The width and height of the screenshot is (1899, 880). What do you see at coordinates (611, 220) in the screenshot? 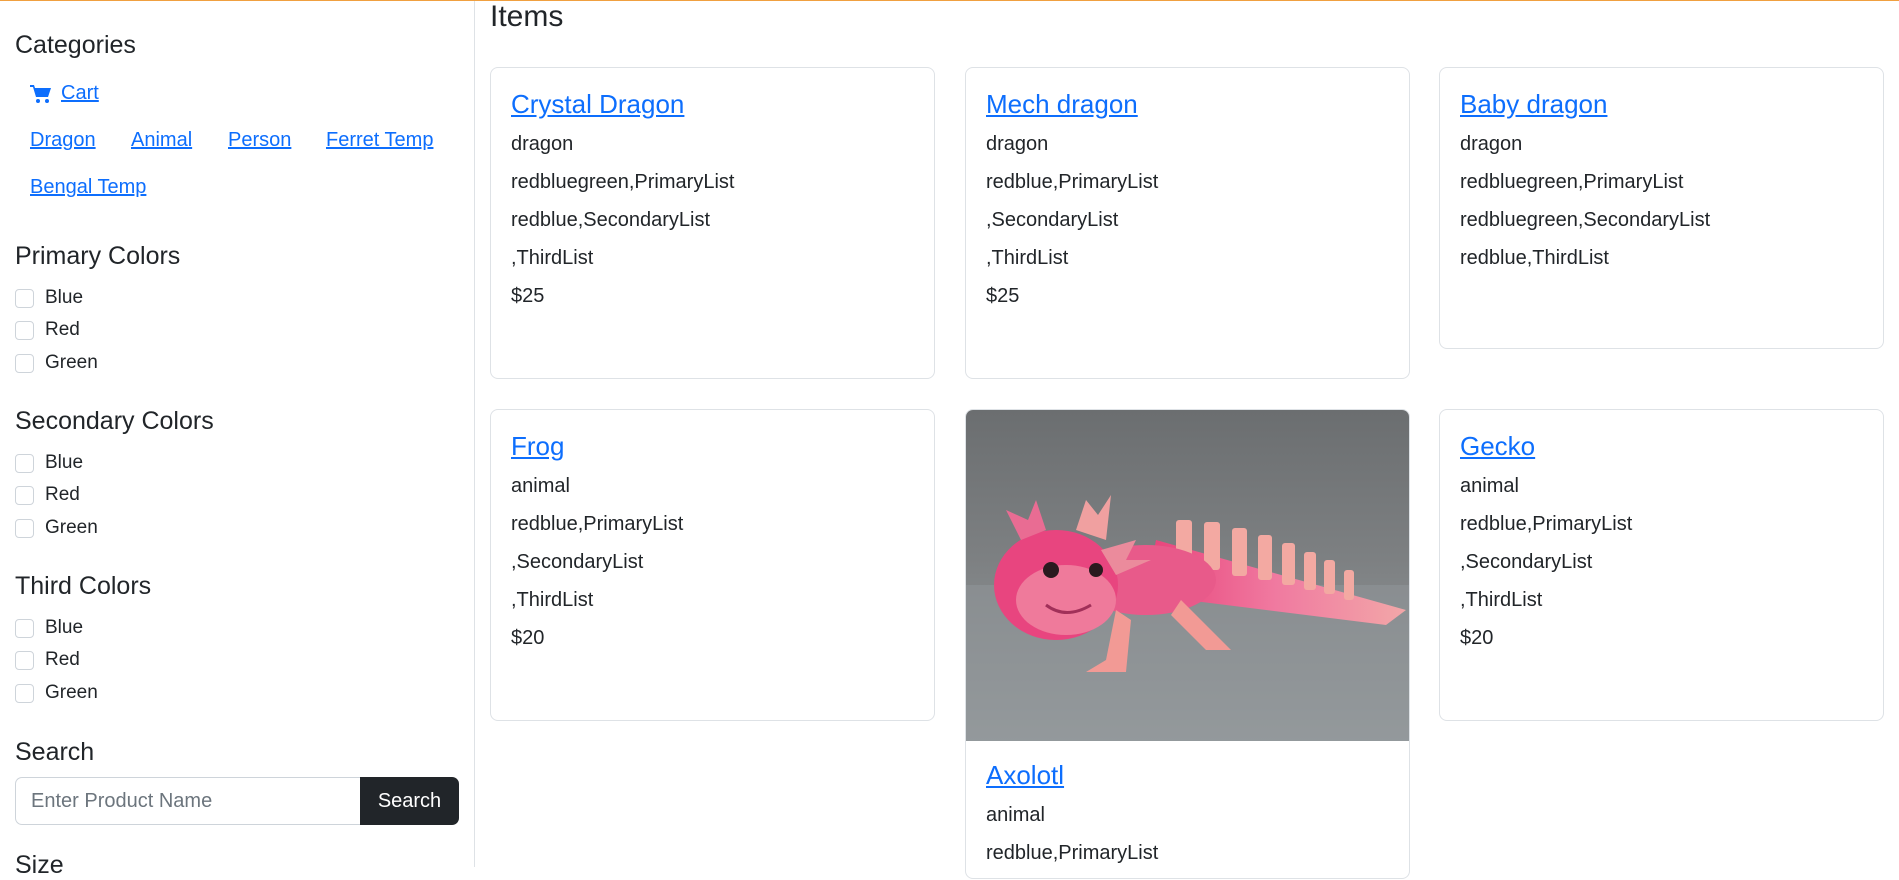
I see `product-secondary-colors: redblue,SecondaryList` at bounding box center [611, 220].